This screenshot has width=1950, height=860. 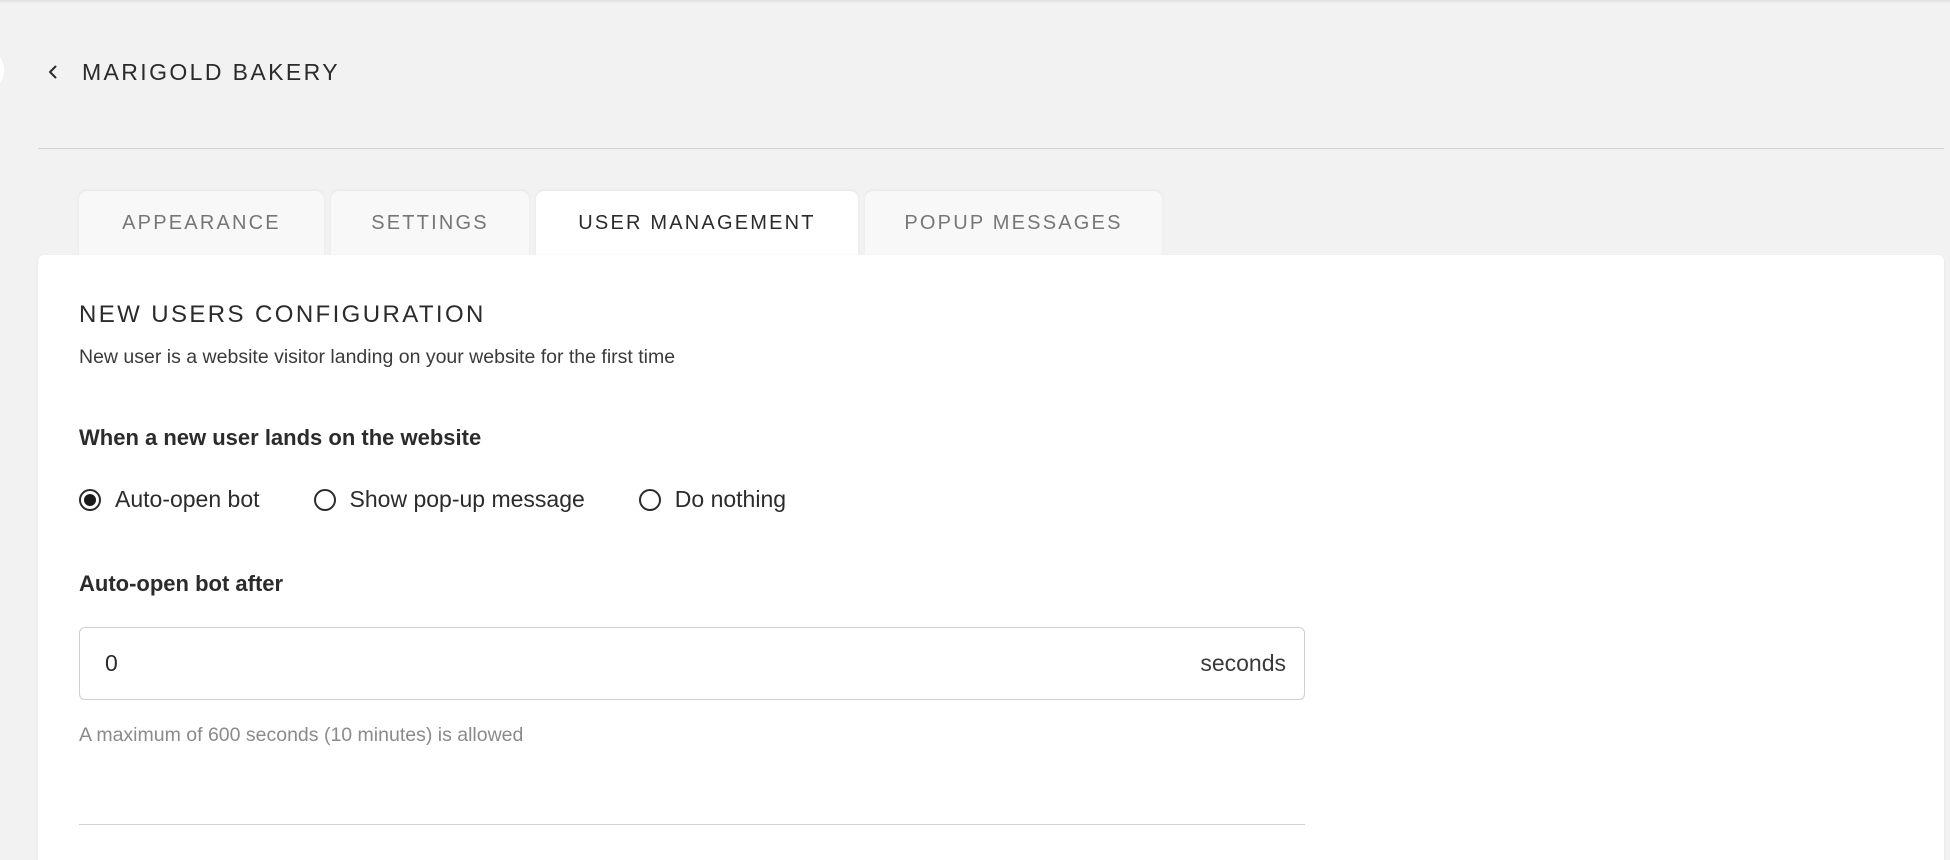 What do you see at coordinates (187, 499) in the screenshot?
I see `radio-label: Auto-open bot` at bounding box center [187, 499].